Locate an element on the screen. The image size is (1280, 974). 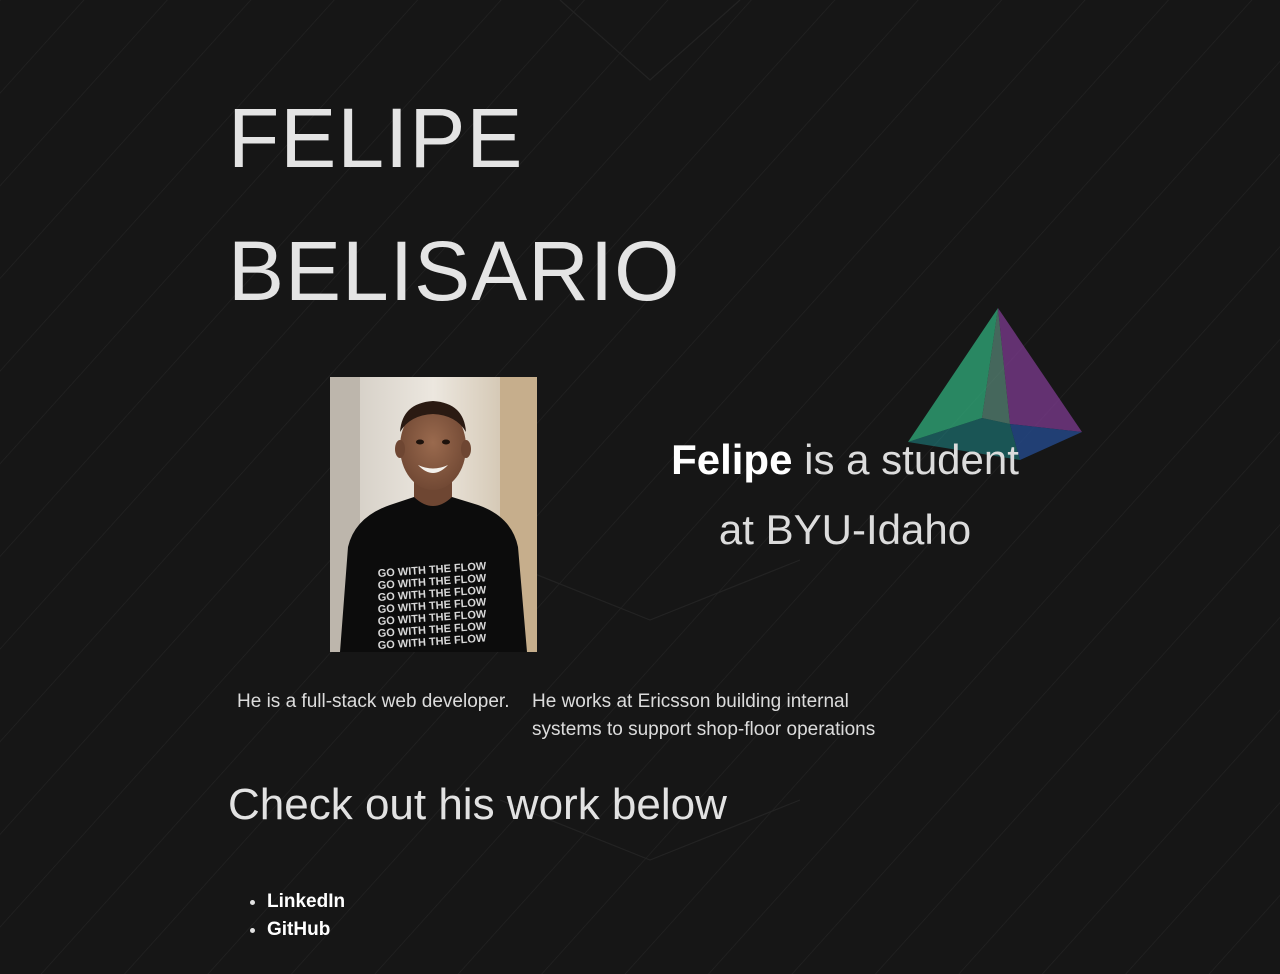
linkedin-link: LinkedIn is located at coordinates (306, 901).